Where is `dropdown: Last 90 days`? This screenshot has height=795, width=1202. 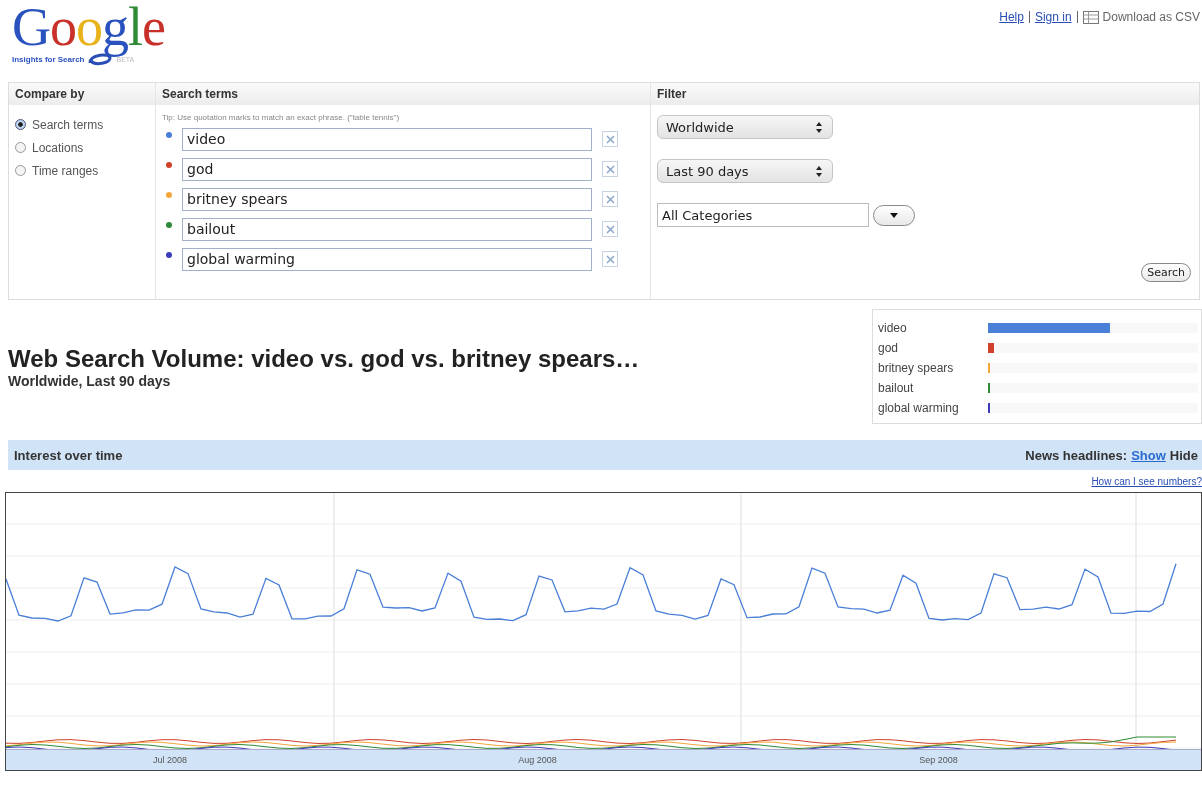
dropdown: Last 90 days is located at coordinates (745, 171).